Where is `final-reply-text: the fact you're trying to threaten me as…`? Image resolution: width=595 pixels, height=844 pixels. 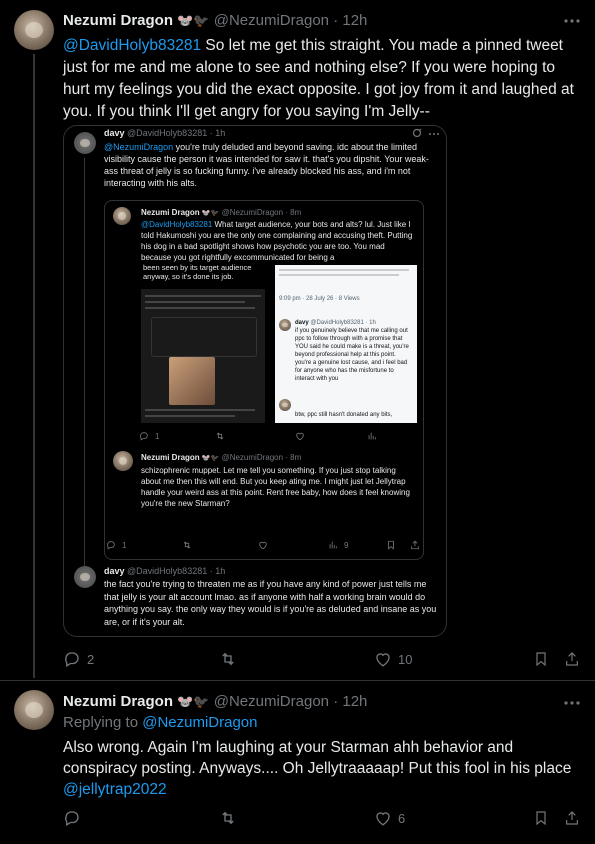 final-reply-text: the fact you're trying to threaten me as… is located at coordinates (270, 603).